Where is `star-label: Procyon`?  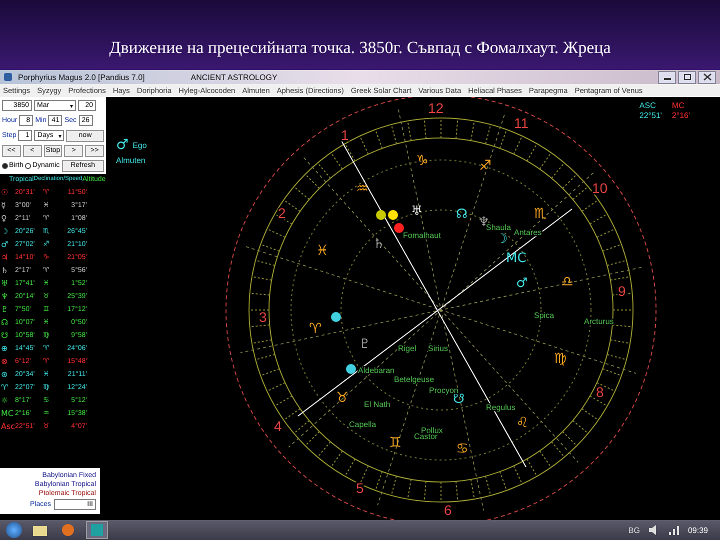
star-label: Procyon is located at coordinates (443, 390).